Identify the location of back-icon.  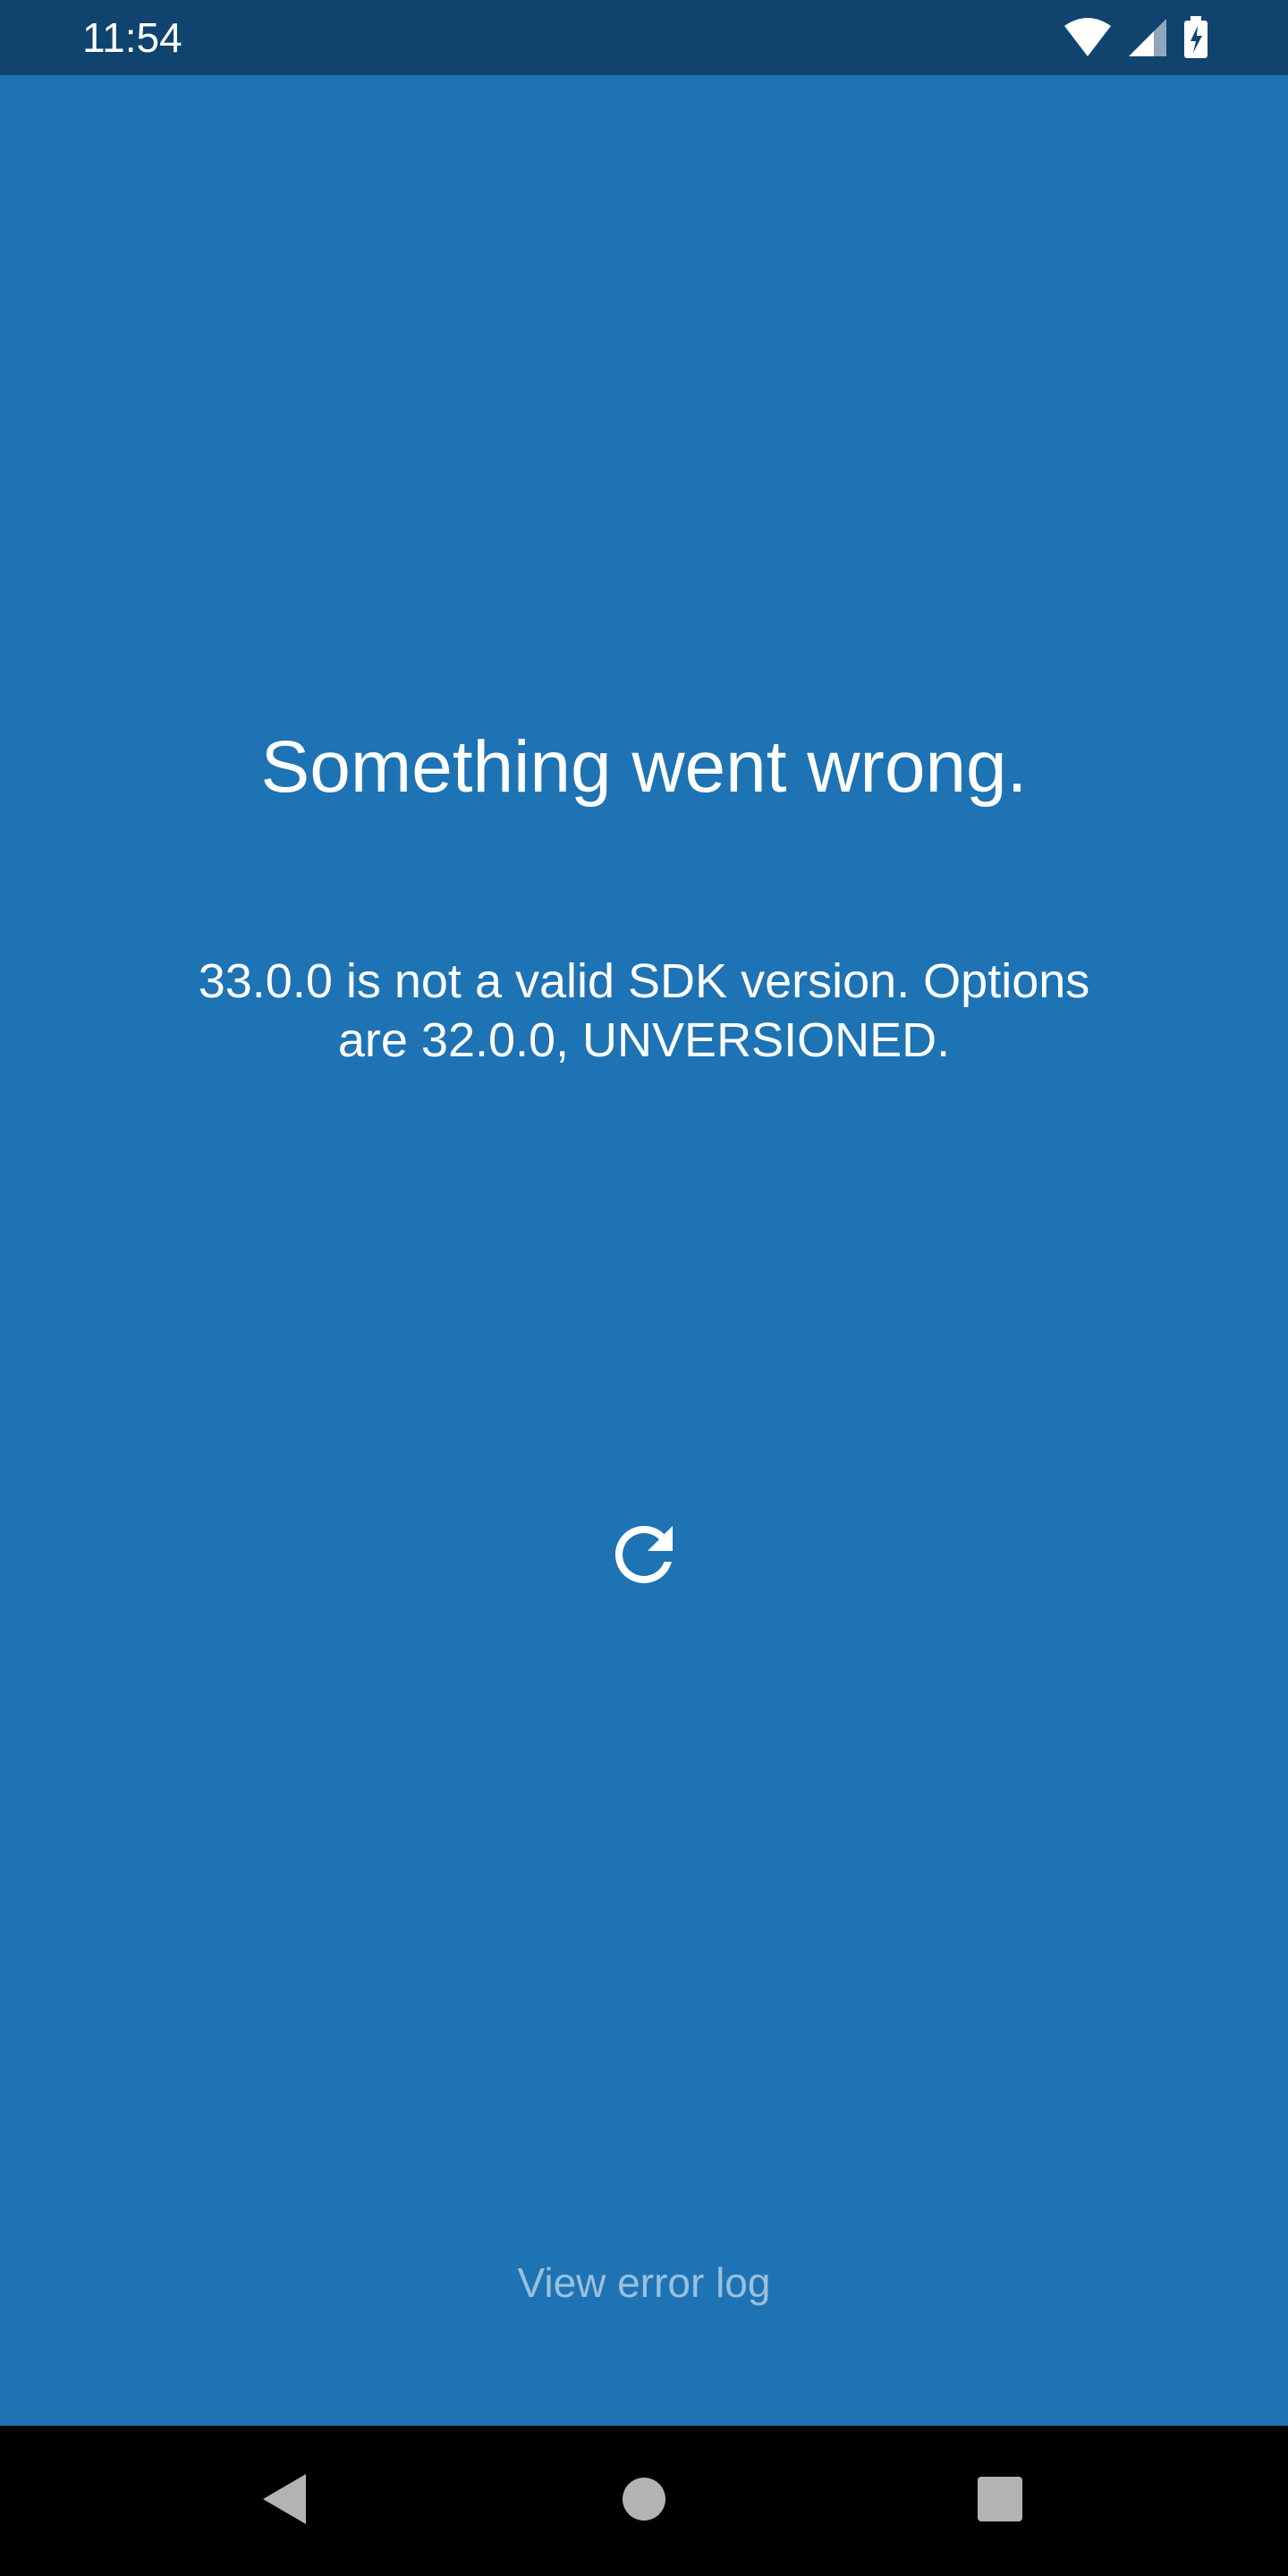
(284, 2501).